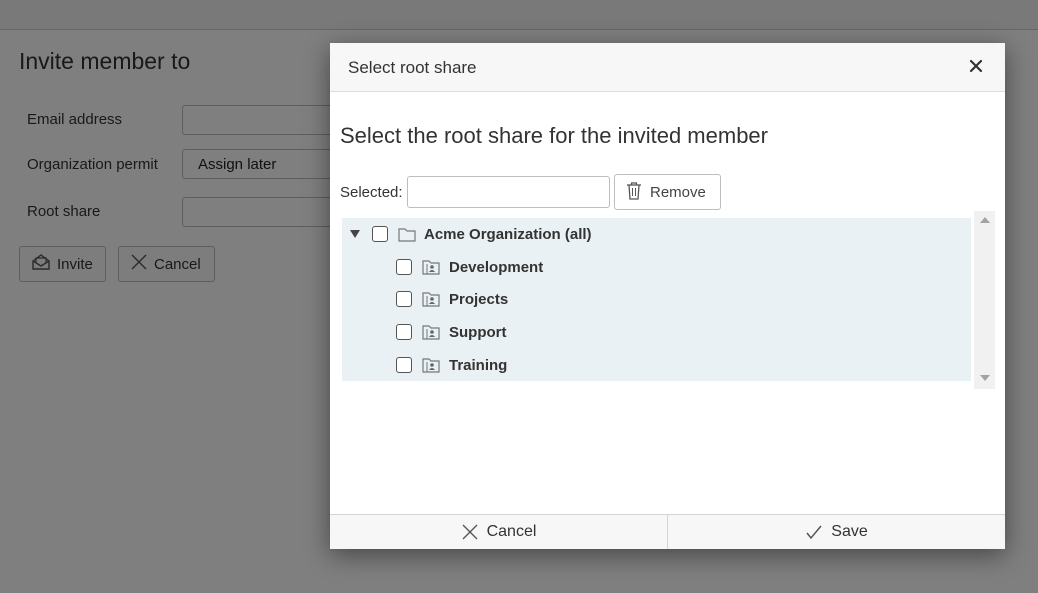 This screenshot has width=1038, height=593. I want to click on dialog-title: Select root share, so click(412, 67).